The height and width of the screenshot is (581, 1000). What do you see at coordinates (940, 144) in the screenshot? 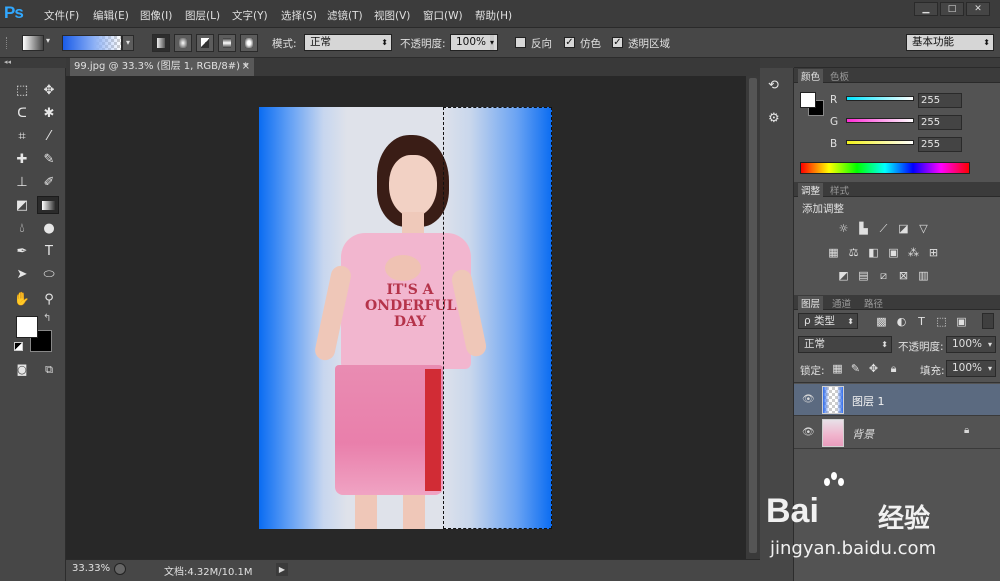
I see `channel-b-value: 255` at bounding box center [940, 144].